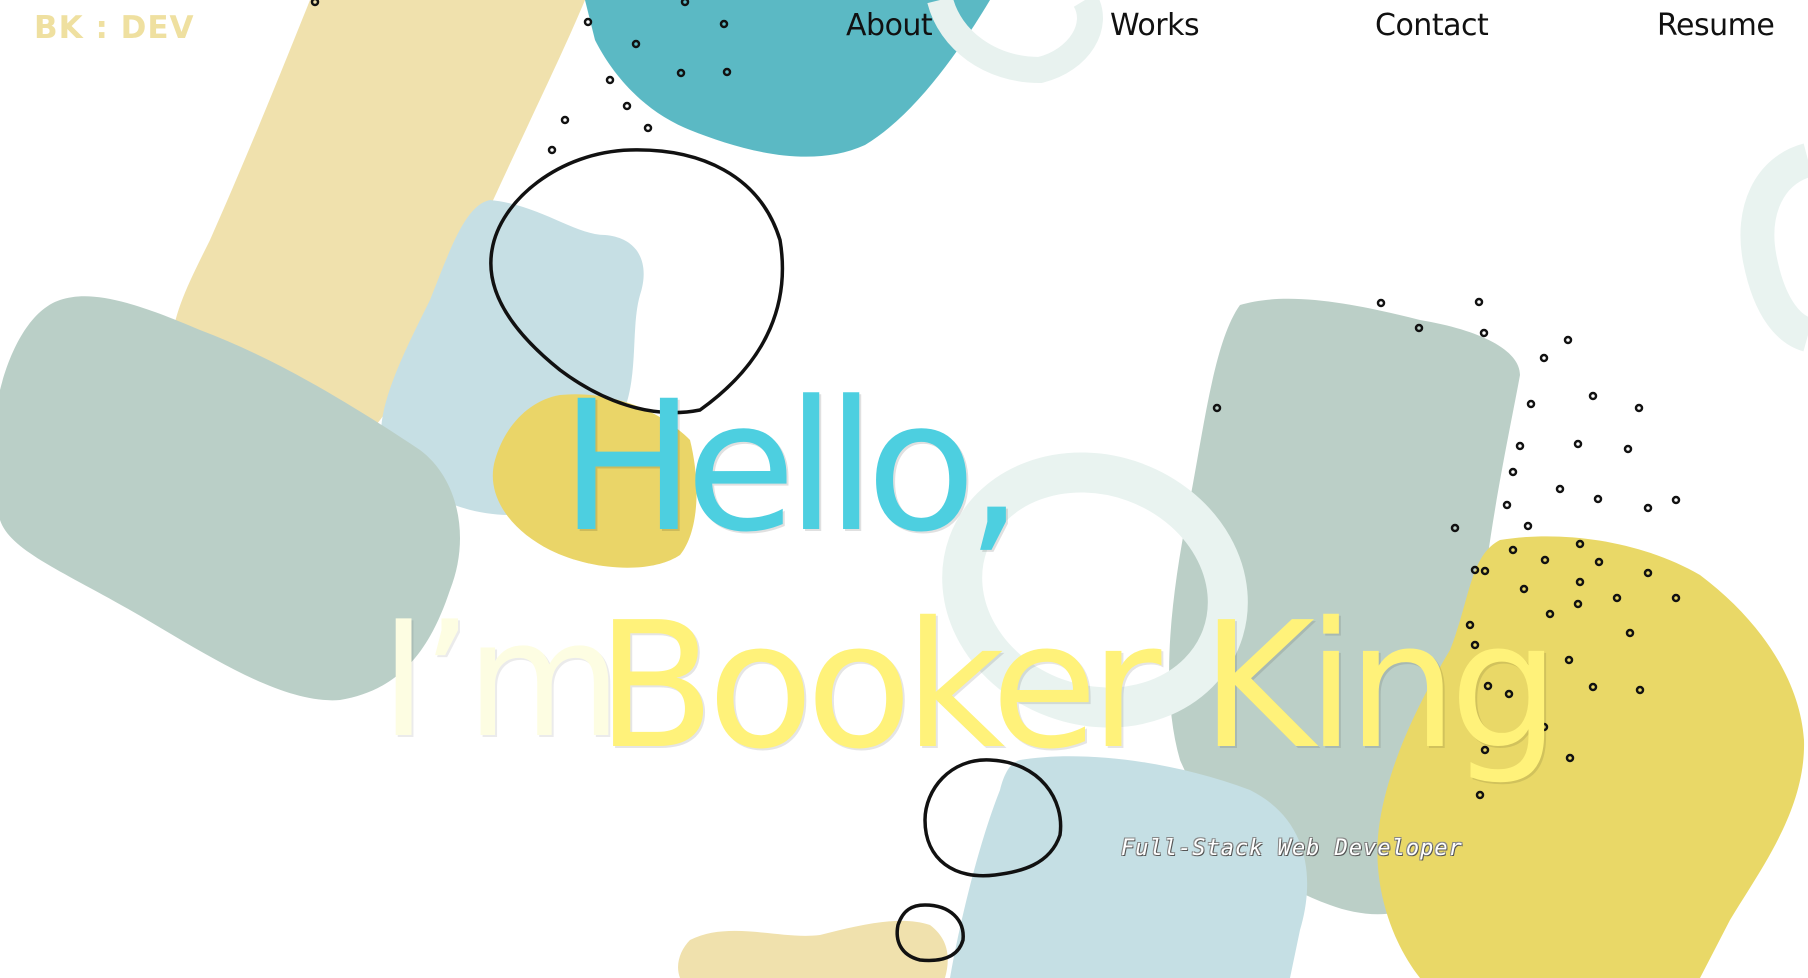 The height and width of the screenshot is (978, 1808). I want to click on hero-intro: I’m, so click(501, 679).